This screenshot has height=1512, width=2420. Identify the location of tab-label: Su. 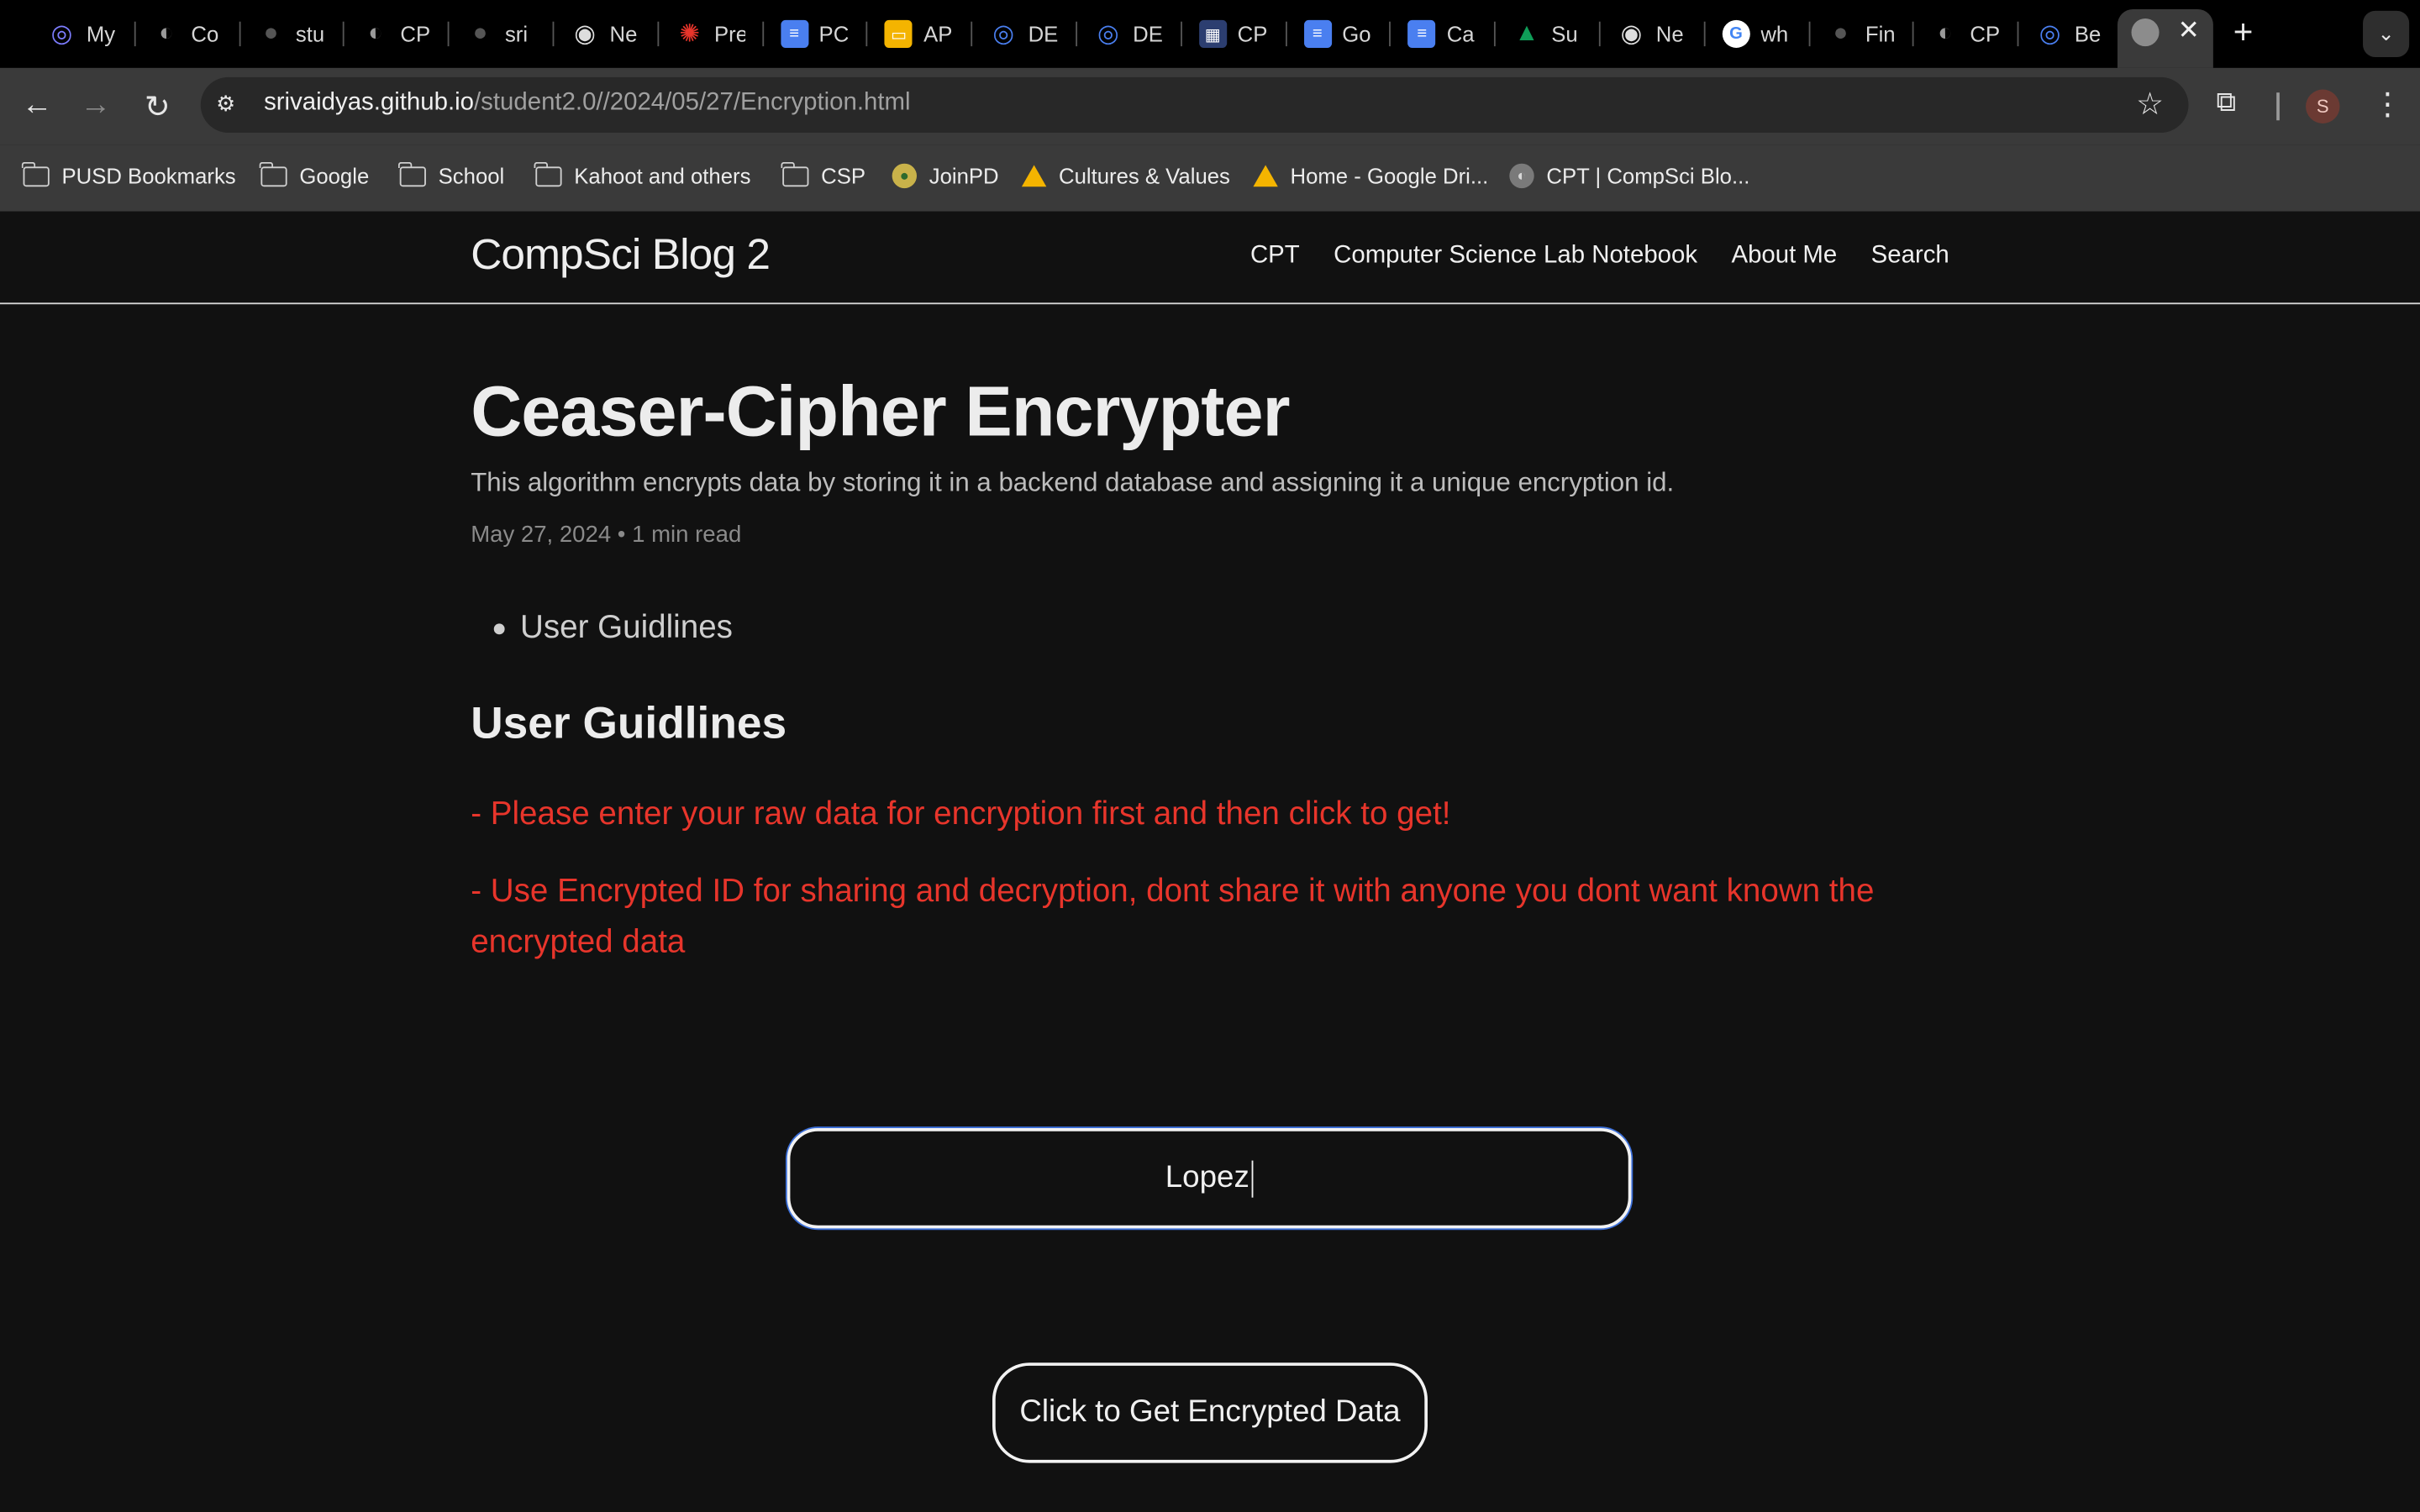
(1564, 34).